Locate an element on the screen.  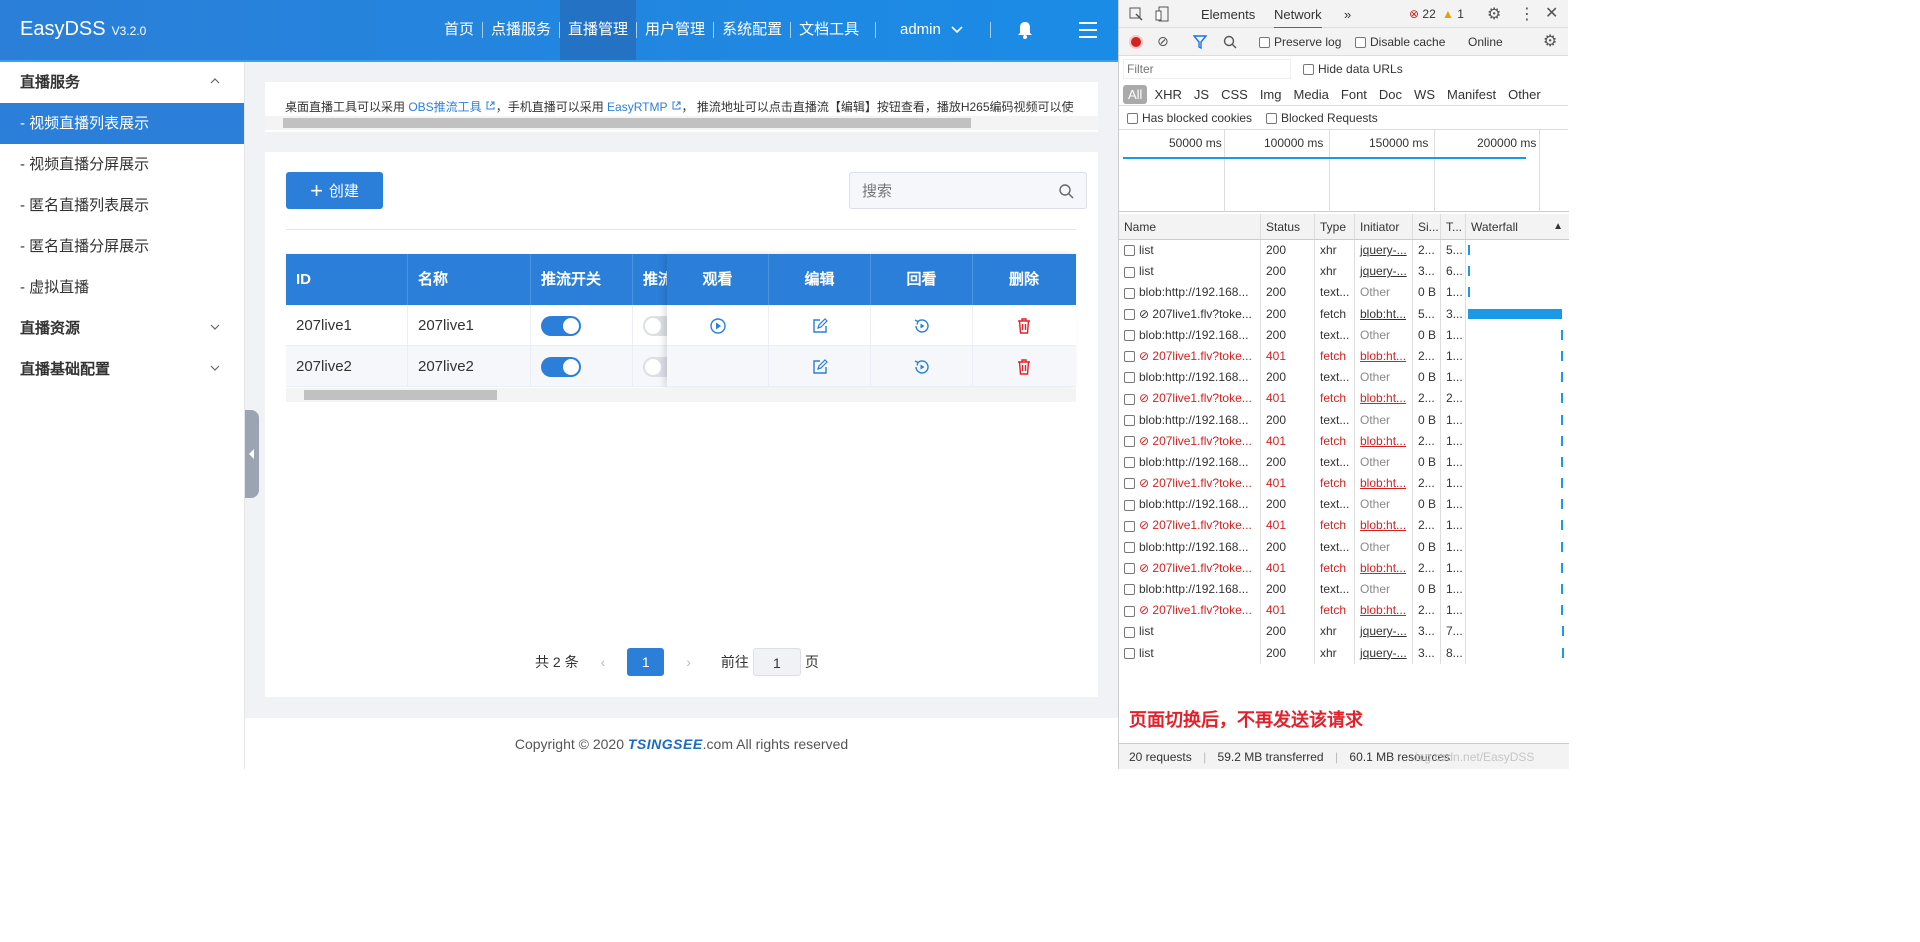
col-waterfall: Waterfall ▲ is located at coordinates (1517, 226).